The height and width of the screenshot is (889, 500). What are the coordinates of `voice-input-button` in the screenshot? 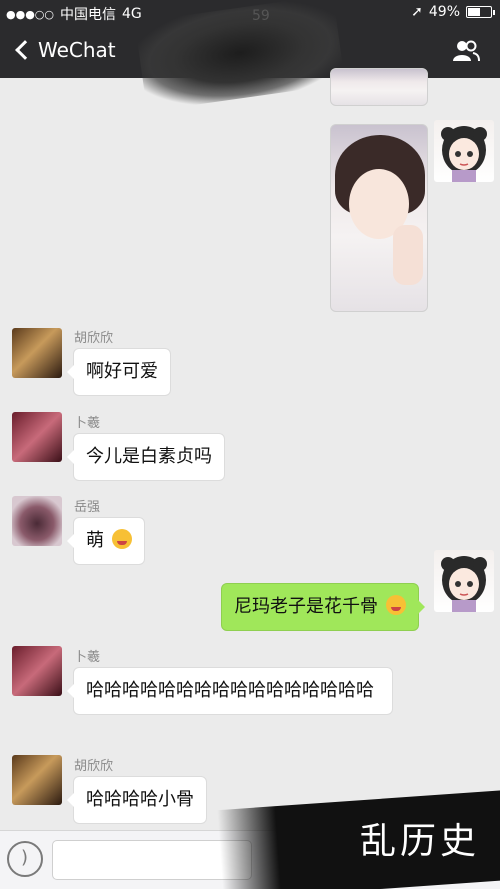 It's located at (25, 859).